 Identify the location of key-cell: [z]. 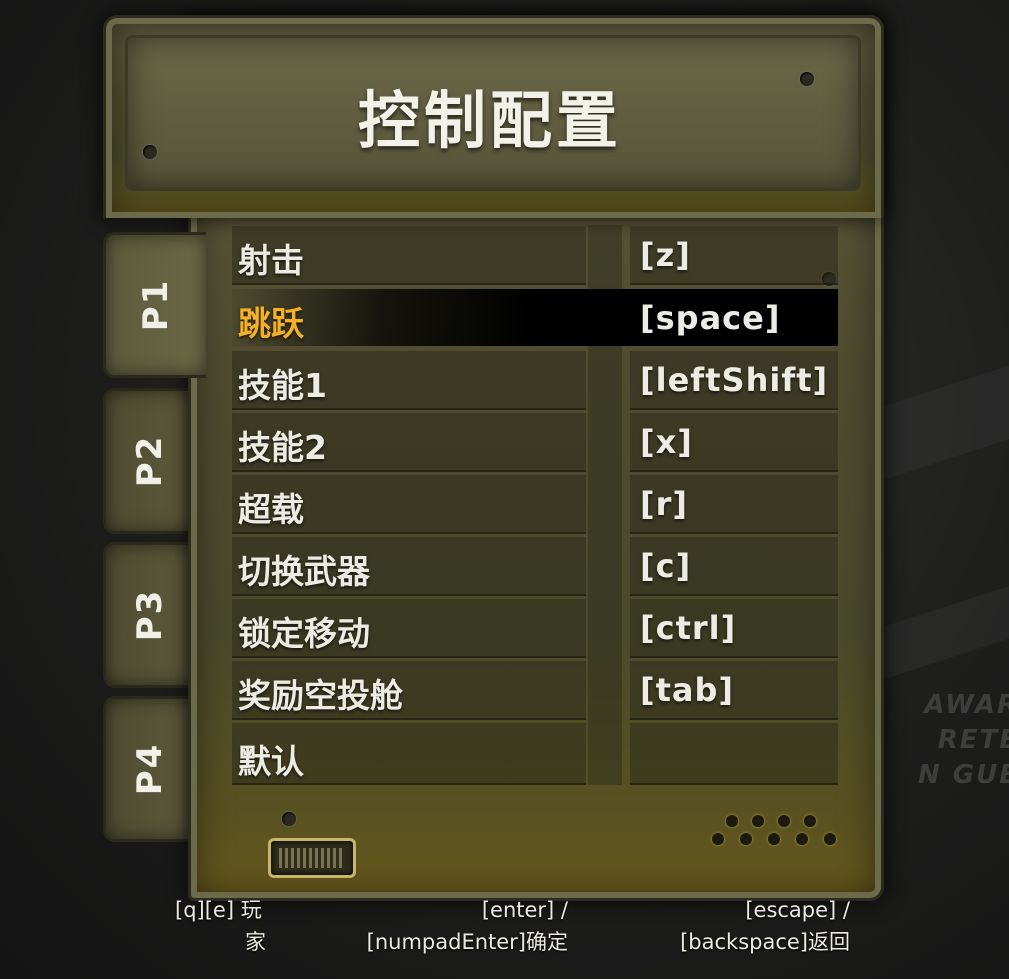
(734, 255).